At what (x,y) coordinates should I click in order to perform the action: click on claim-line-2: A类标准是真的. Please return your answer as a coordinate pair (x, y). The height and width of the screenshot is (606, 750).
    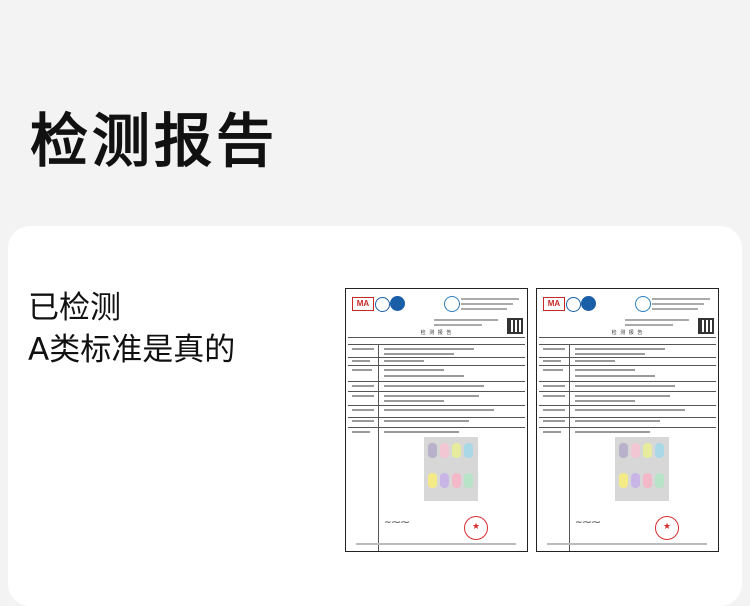
    Looking at the image, I should click on (132, 349).